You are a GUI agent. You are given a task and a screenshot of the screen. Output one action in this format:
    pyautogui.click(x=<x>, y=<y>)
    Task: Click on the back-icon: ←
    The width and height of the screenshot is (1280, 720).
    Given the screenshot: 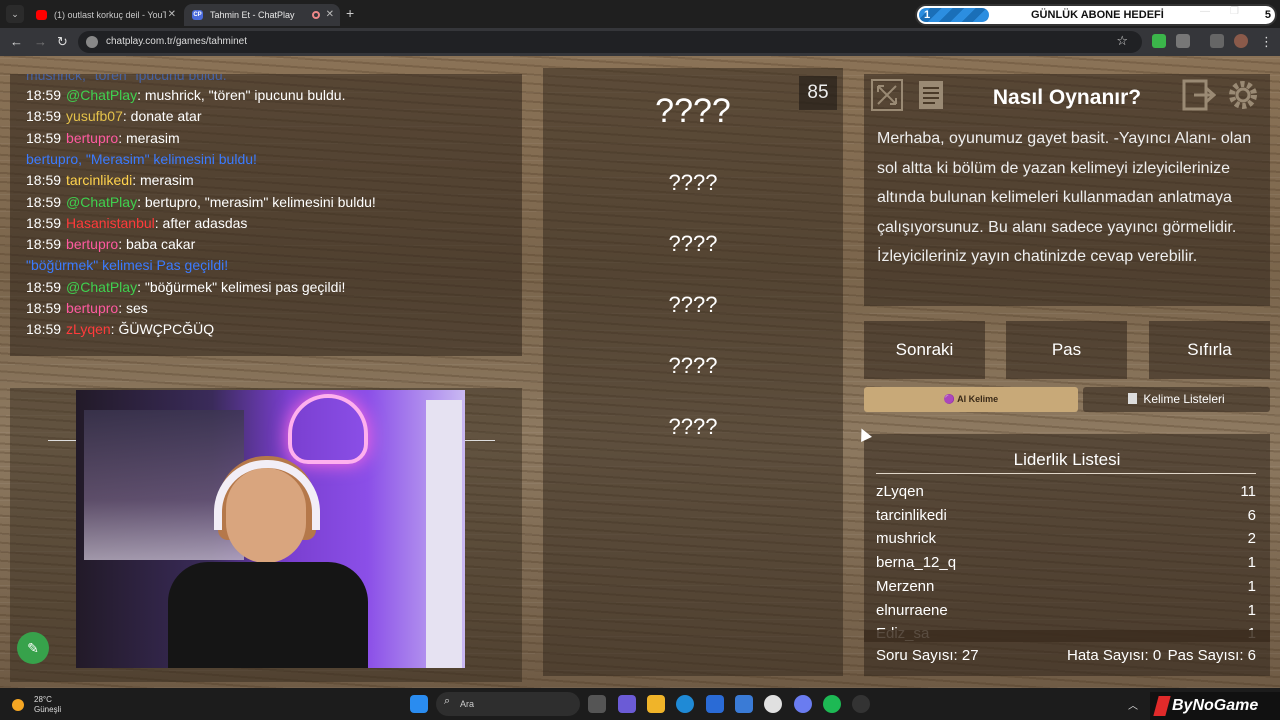 What is the action you would take?
    pyautogui.click(x=16, y=42)
    